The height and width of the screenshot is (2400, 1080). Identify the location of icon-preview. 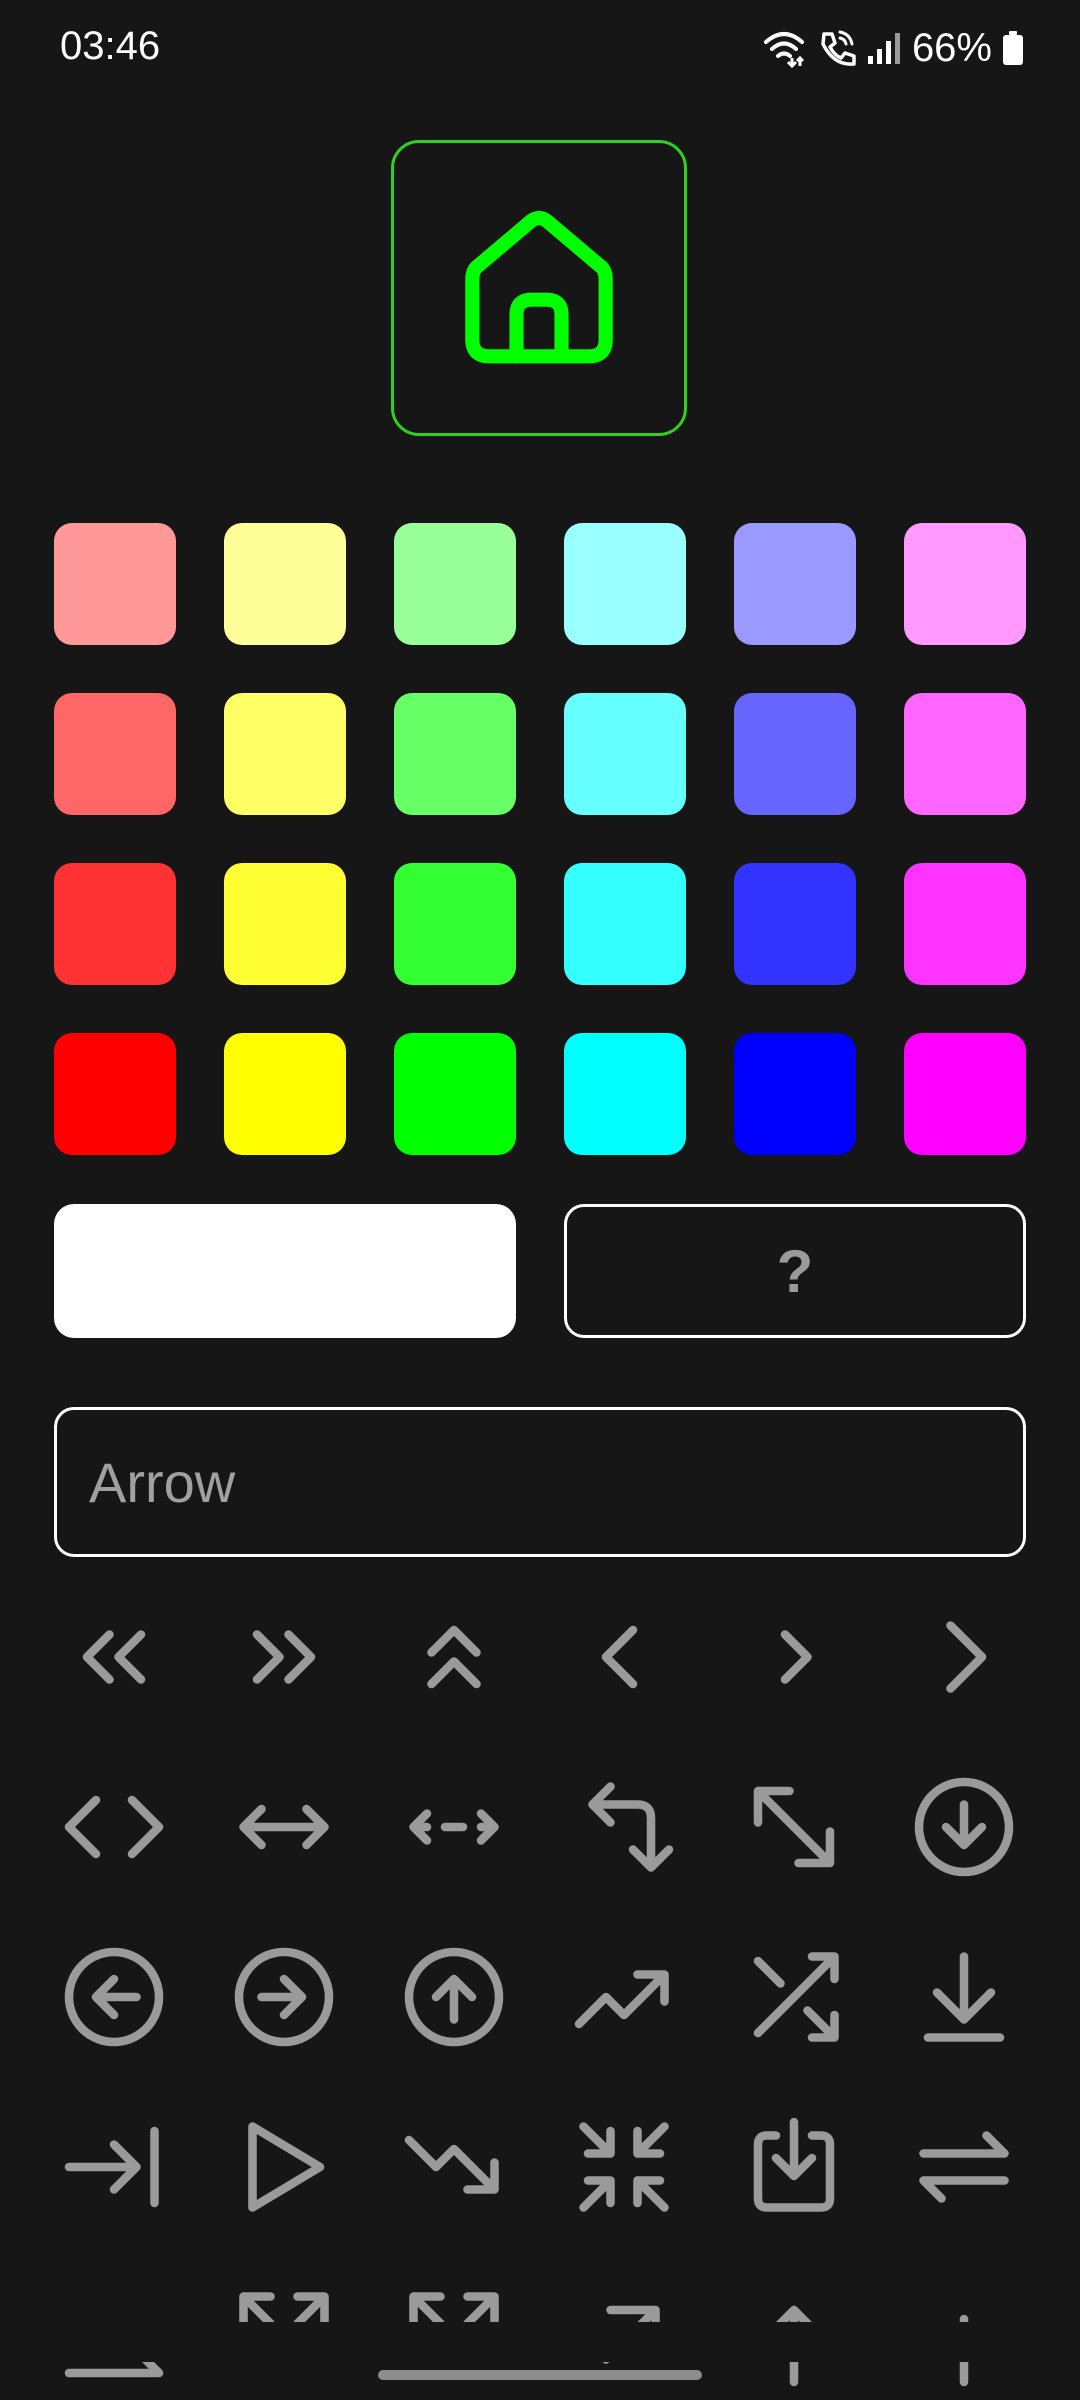
(539, 288).